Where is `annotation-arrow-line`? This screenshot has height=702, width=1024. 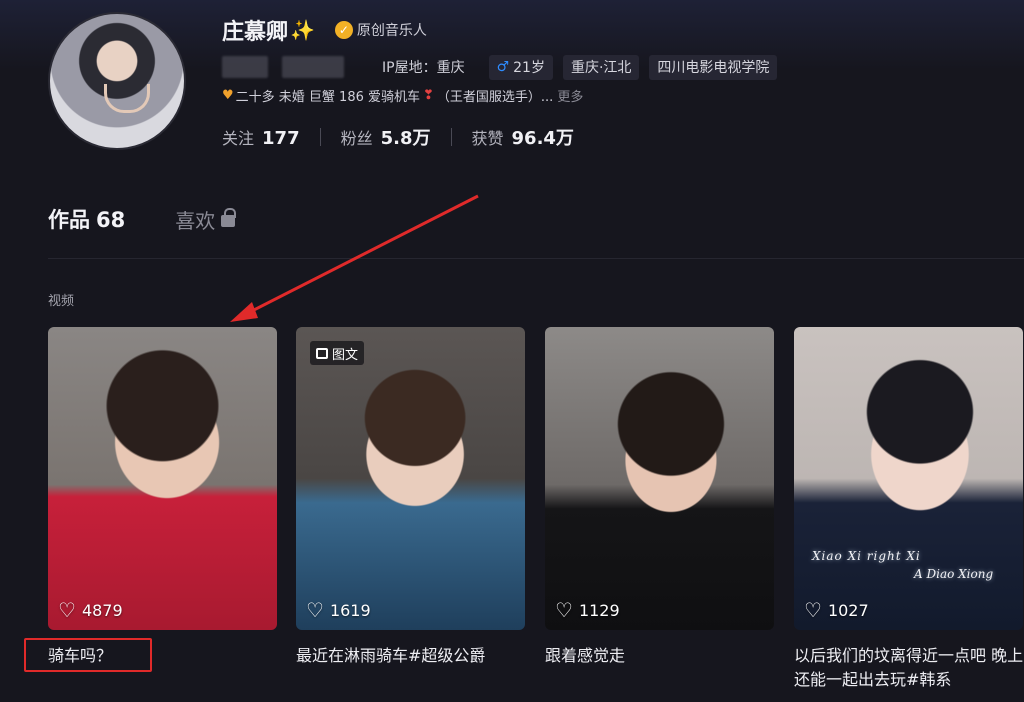
annotation-arrow-line is located at coordinates (362, 255).